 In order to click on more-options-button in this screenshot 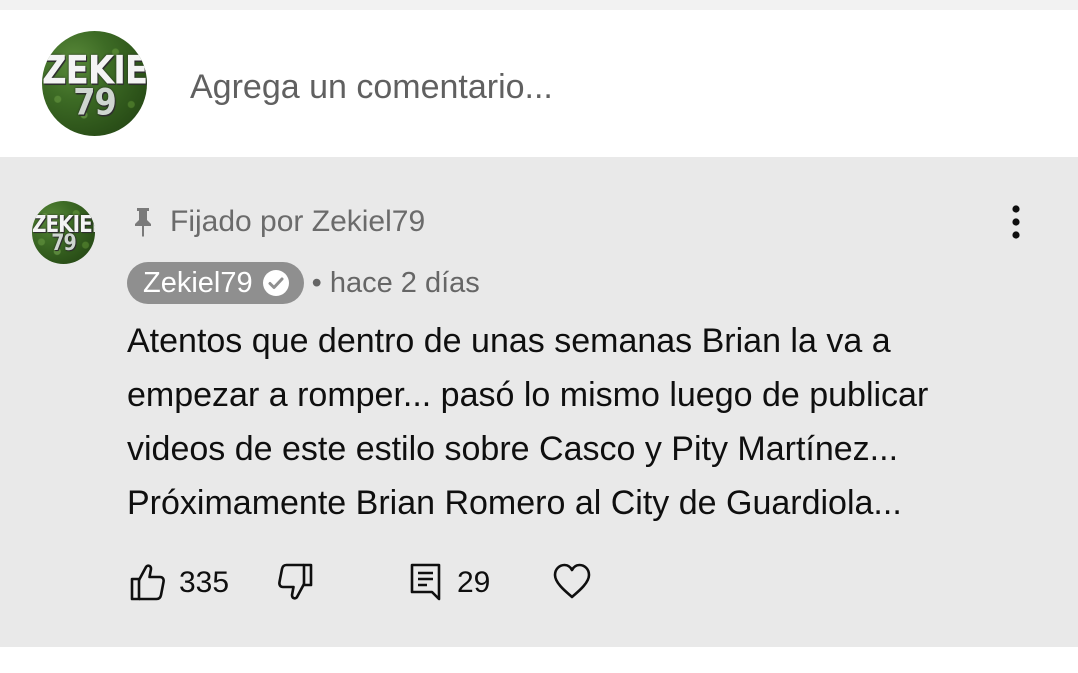, I will do `click(1016, 222)`.